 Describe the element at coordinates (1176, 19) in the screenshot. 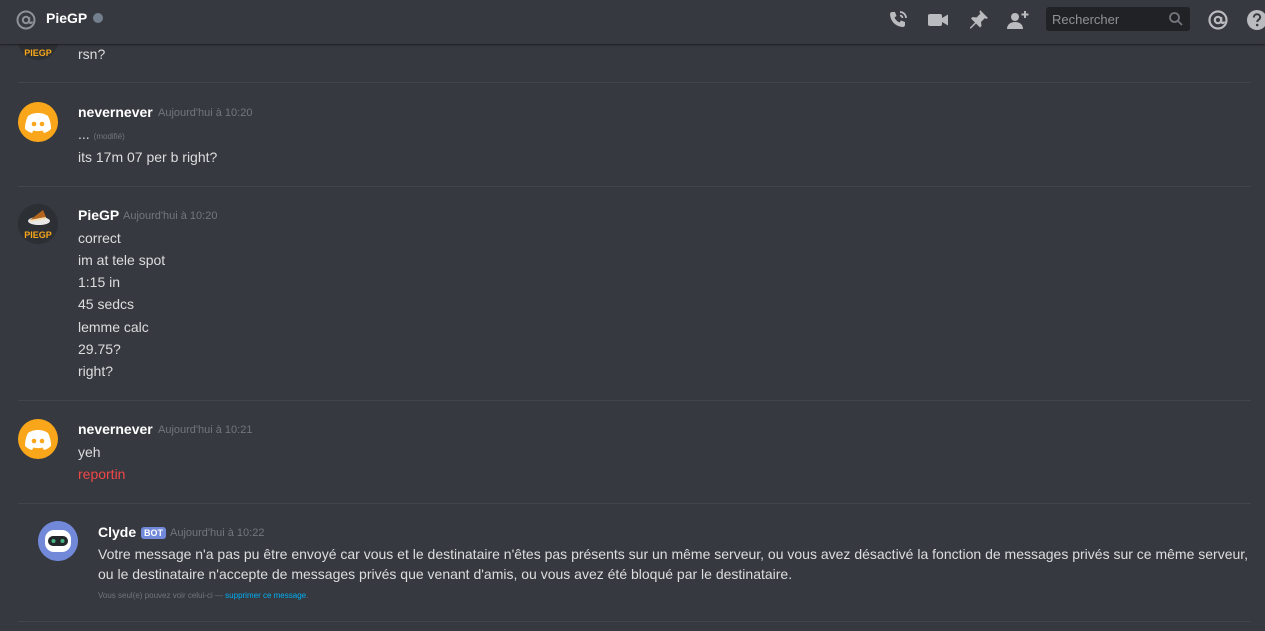

I see `search-icon` at that location.